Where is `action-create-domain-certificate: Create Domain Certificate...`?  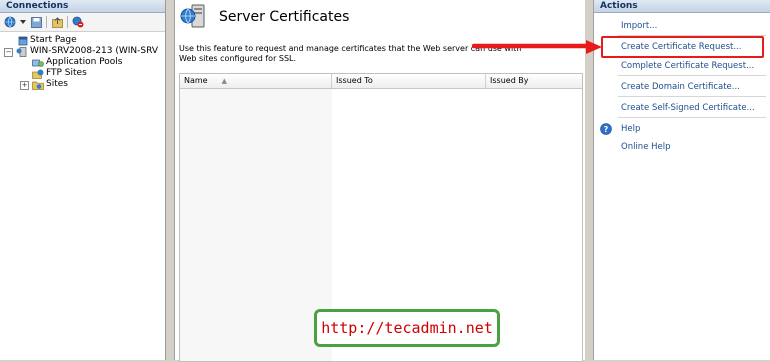 action-create-domain-certificate: Create Domain Certificate... is located at coordinates (680, 87).